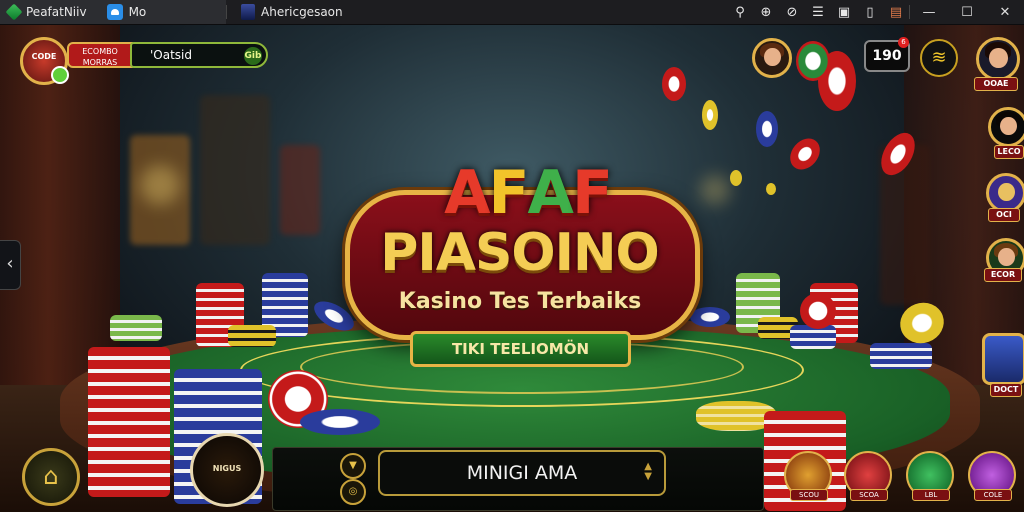 This screenshot has height=512, width=1024. I want to click on home-icon: ⌂, so click(51, 477).